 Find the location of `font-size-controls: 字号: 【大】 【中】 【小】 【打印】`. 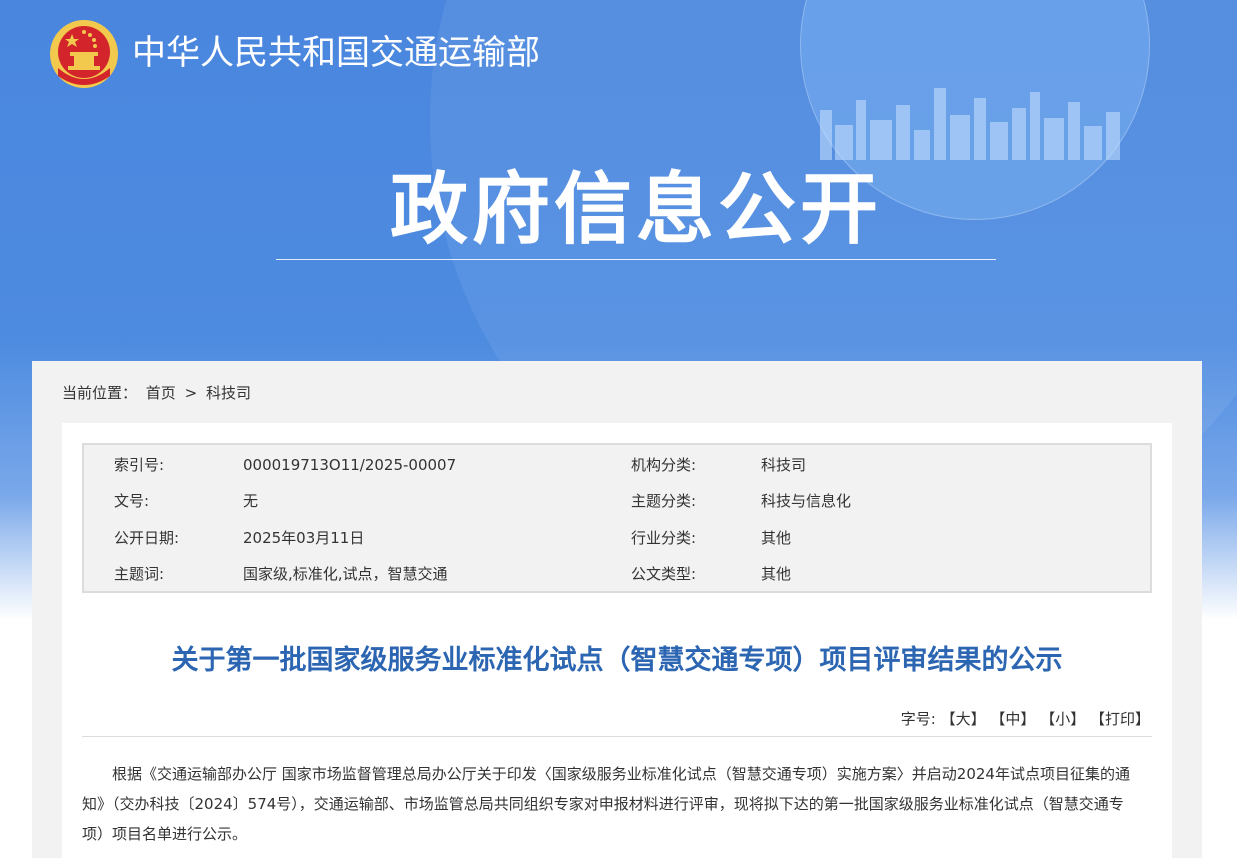

font-size-controls: 字号: 【大】 【中】 【小】 【打印】 is located at coordinates (1025, 719).